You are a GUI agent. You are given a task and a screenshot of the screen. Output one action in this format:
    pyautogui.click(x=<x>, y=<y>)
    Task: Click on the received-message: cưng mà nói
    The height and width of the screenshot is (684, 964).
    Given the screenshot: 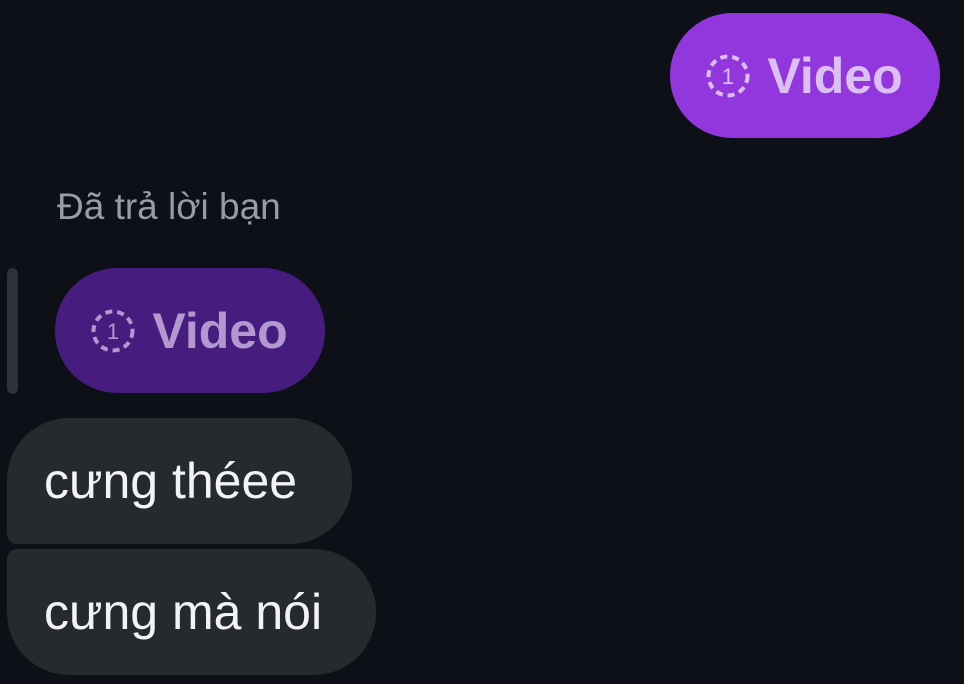 What is the action you would take?
    pyautogui.click(x=191, y=612)
    